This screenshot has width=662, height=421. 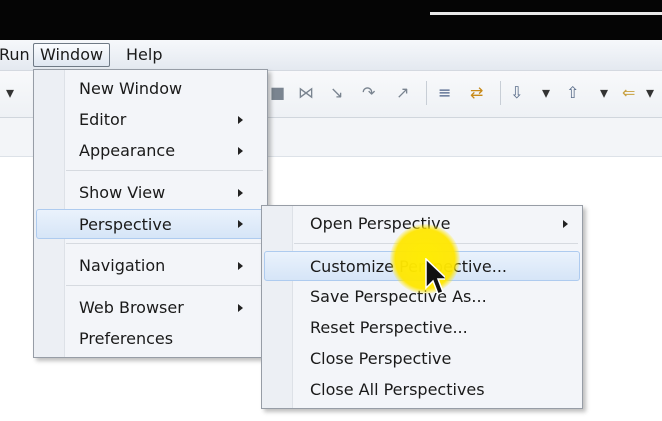 I want to click on menu-item-preferences: Preferences, so click(x=150, y=339).